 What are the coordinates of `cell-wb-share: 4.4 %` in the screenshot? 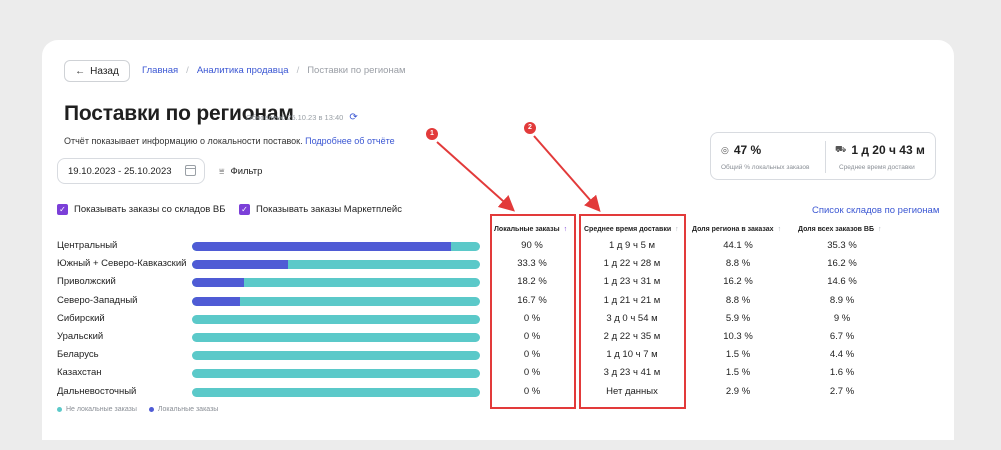 It's located at (842, 355).